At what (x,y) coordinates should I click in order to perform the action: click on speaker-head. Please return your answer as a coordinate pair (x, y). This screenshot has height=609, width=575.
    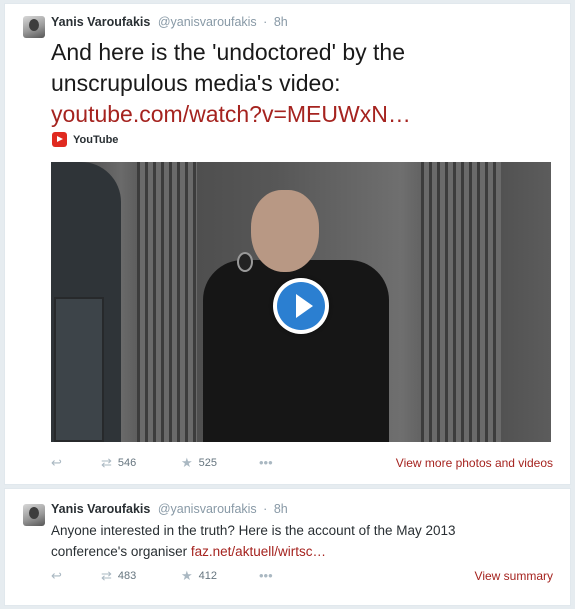
    Looking at the image, I should click on (285, 231).